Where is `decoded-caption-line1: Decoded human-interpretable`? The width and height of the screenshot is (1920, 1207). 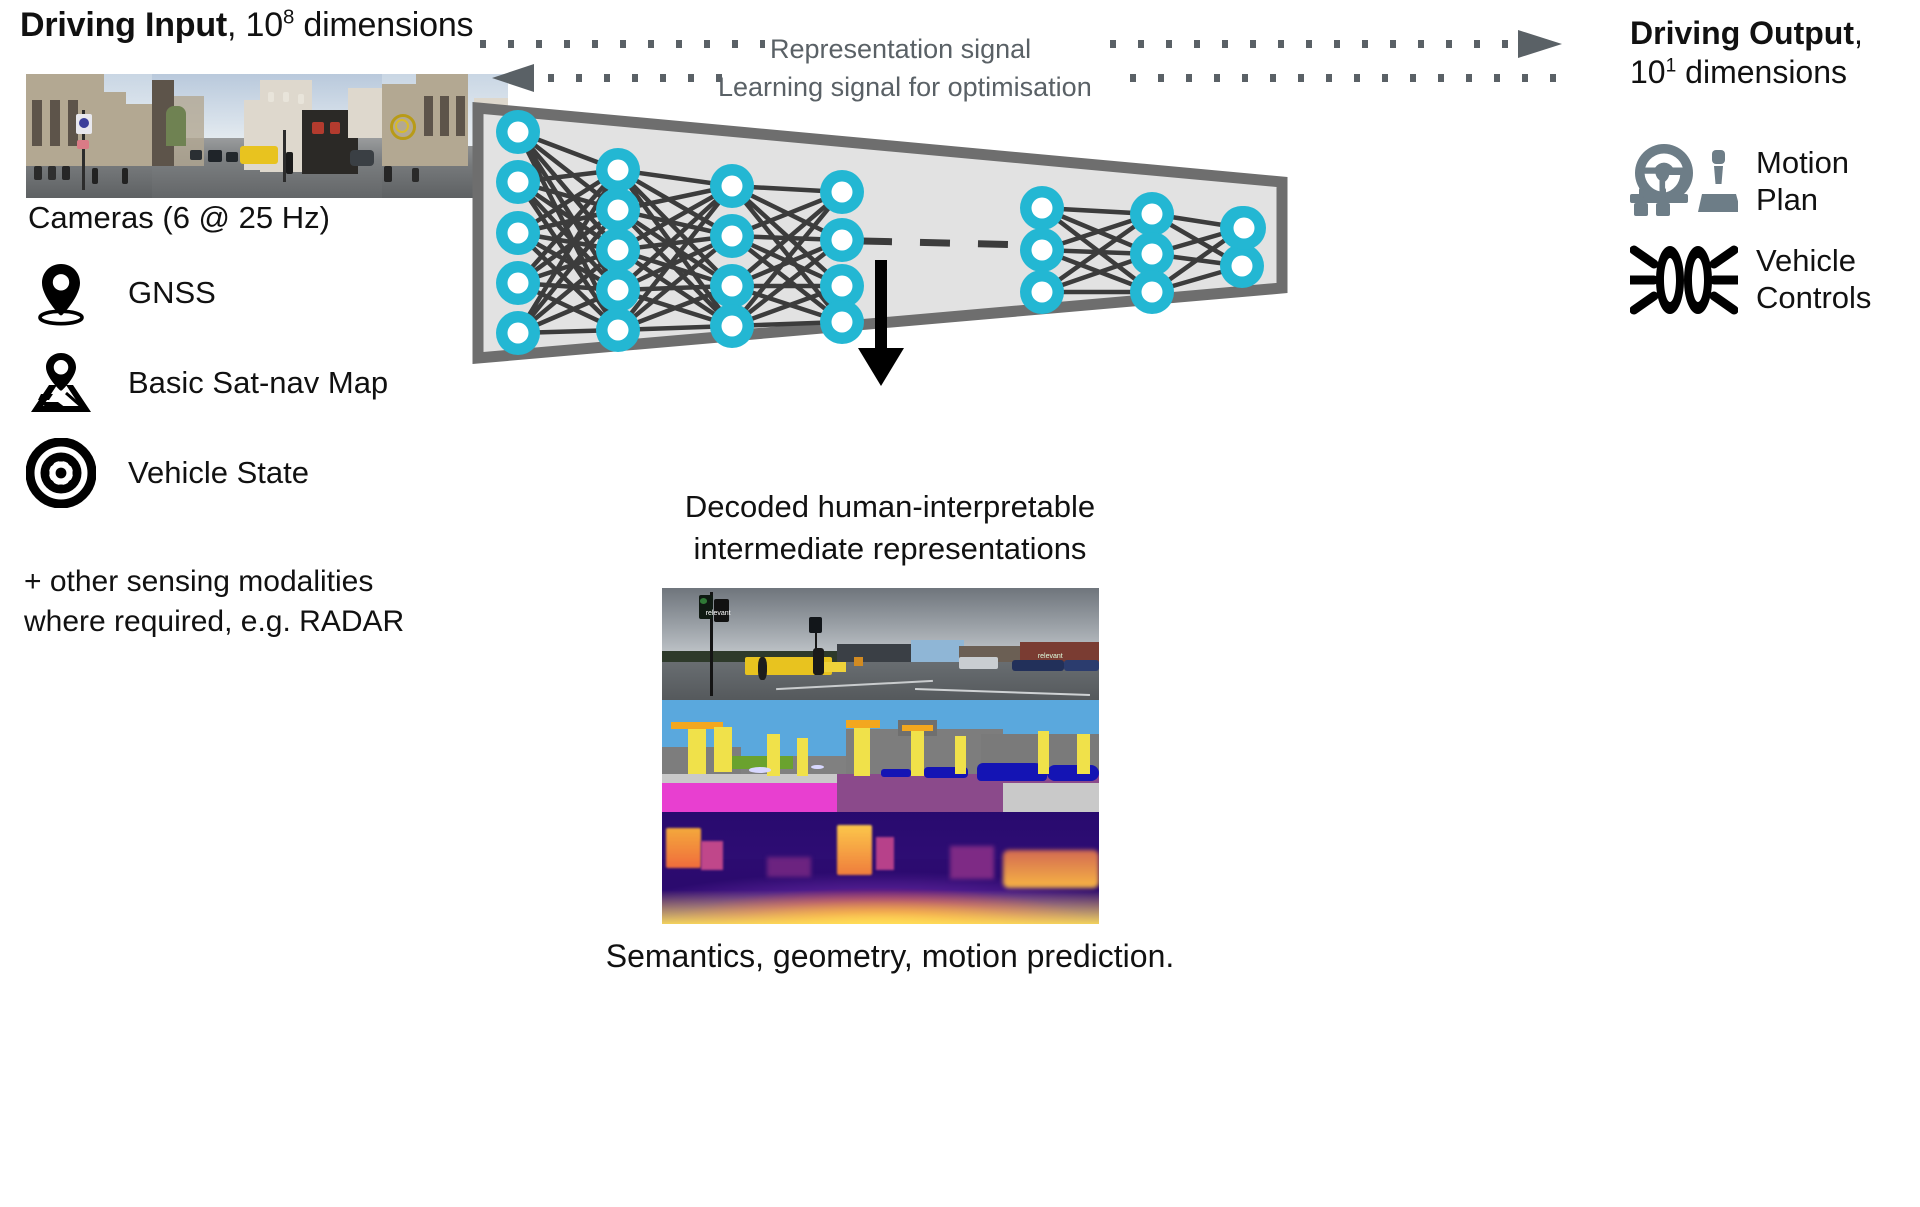
decoded-caption-line1: Decoded human-interpretable is located at coordinates (890, 506).